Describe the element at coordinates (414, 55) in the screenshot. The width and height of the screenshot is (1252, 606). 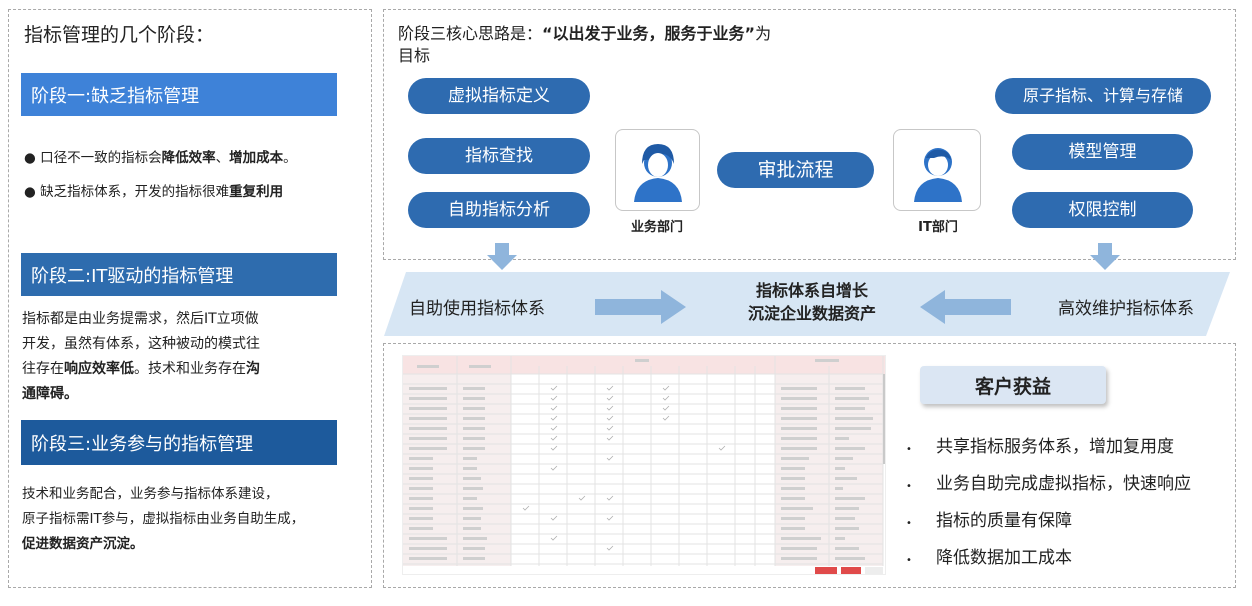
I see `text: 目标` at that location.